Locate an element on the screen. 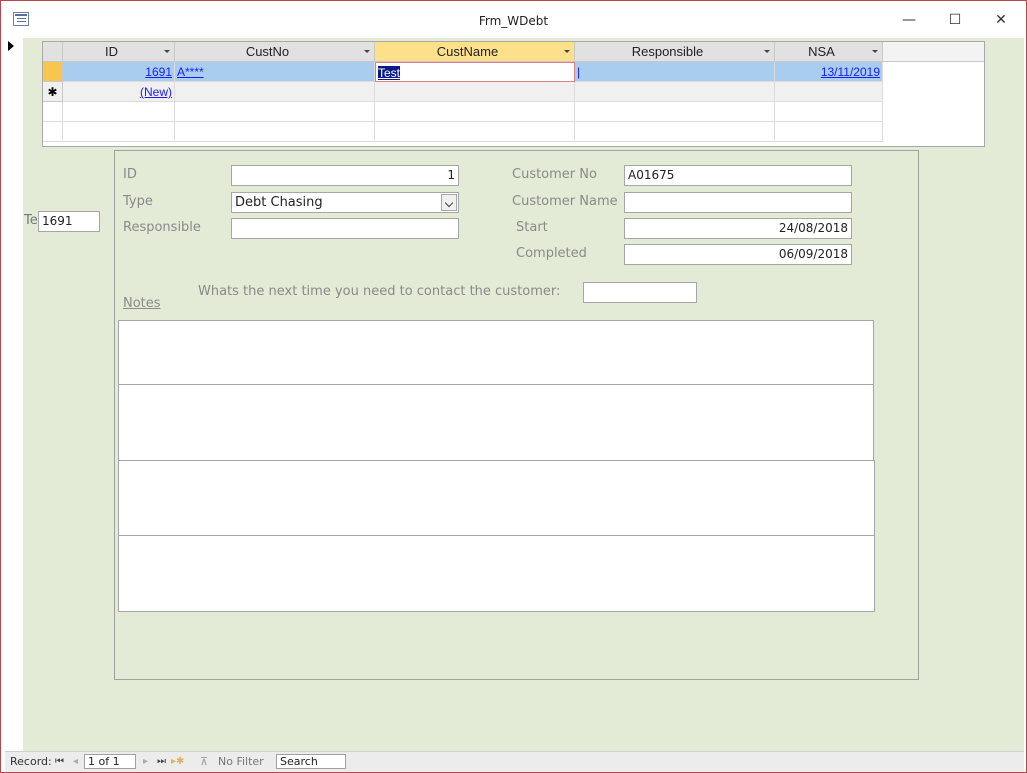  customer-name-label: Customer Name is located at coordinates (565, 201).